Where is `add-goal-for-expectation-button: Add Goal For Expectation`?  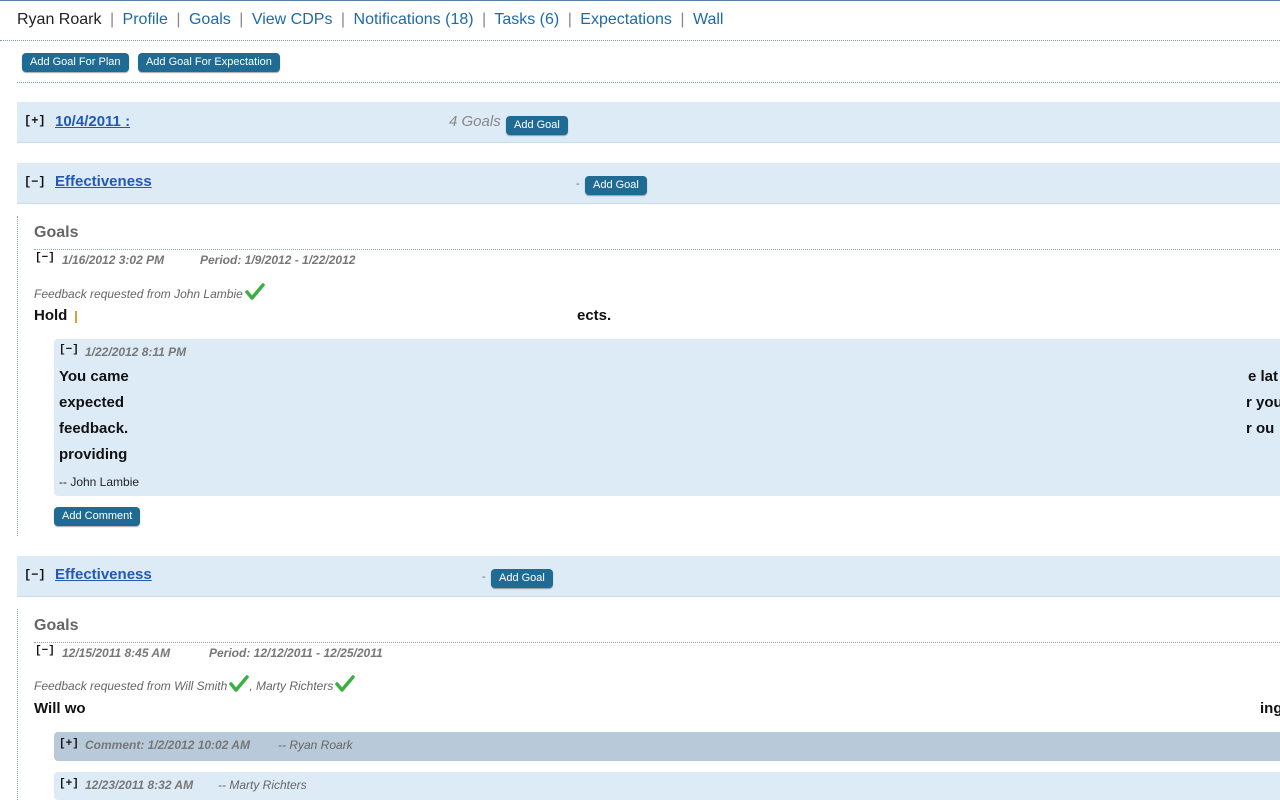
add-goal-for-expectation-button: Add Goal For Expectation is located at coordinates (208, 62).